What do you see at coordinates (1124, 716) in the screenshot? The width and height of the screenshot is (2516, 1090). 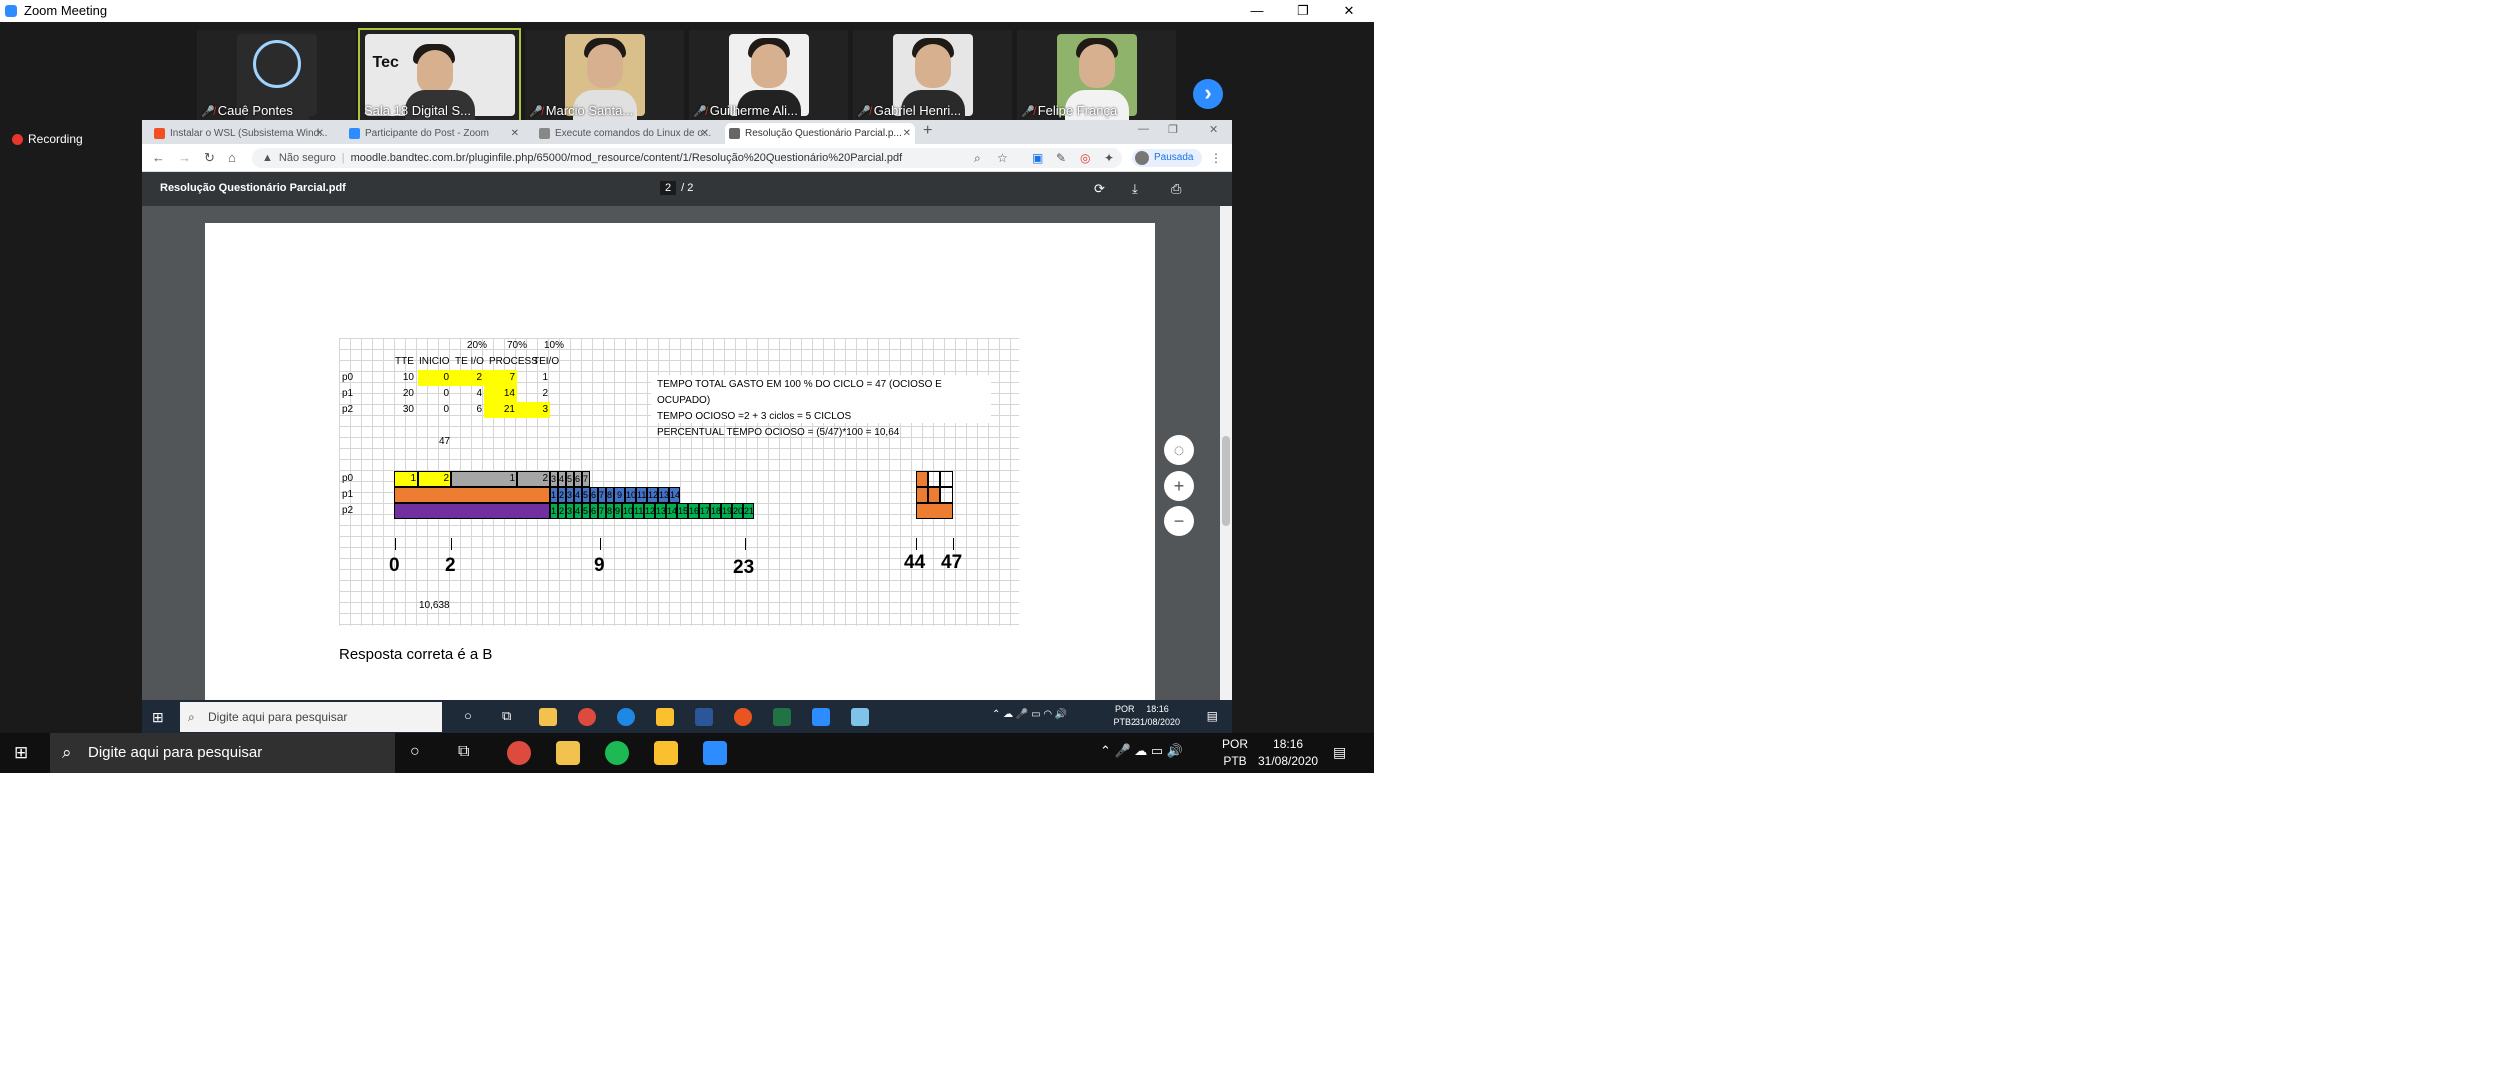 I see `remote-language: POR PTB2` at bounding box center [1124, 716].